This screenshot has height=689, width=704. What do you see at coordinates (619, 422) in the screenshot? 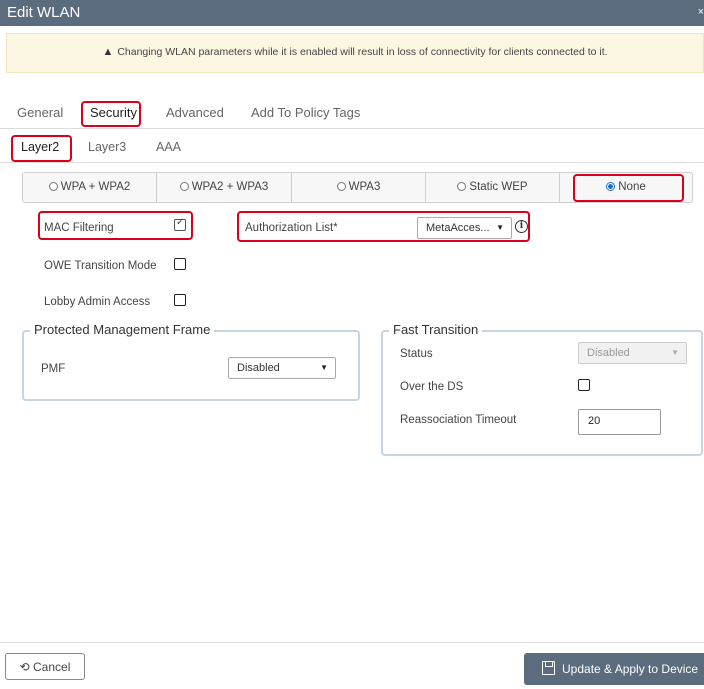
I see `reassociation-timeout-input: 20` at bounding box center [619, 422].